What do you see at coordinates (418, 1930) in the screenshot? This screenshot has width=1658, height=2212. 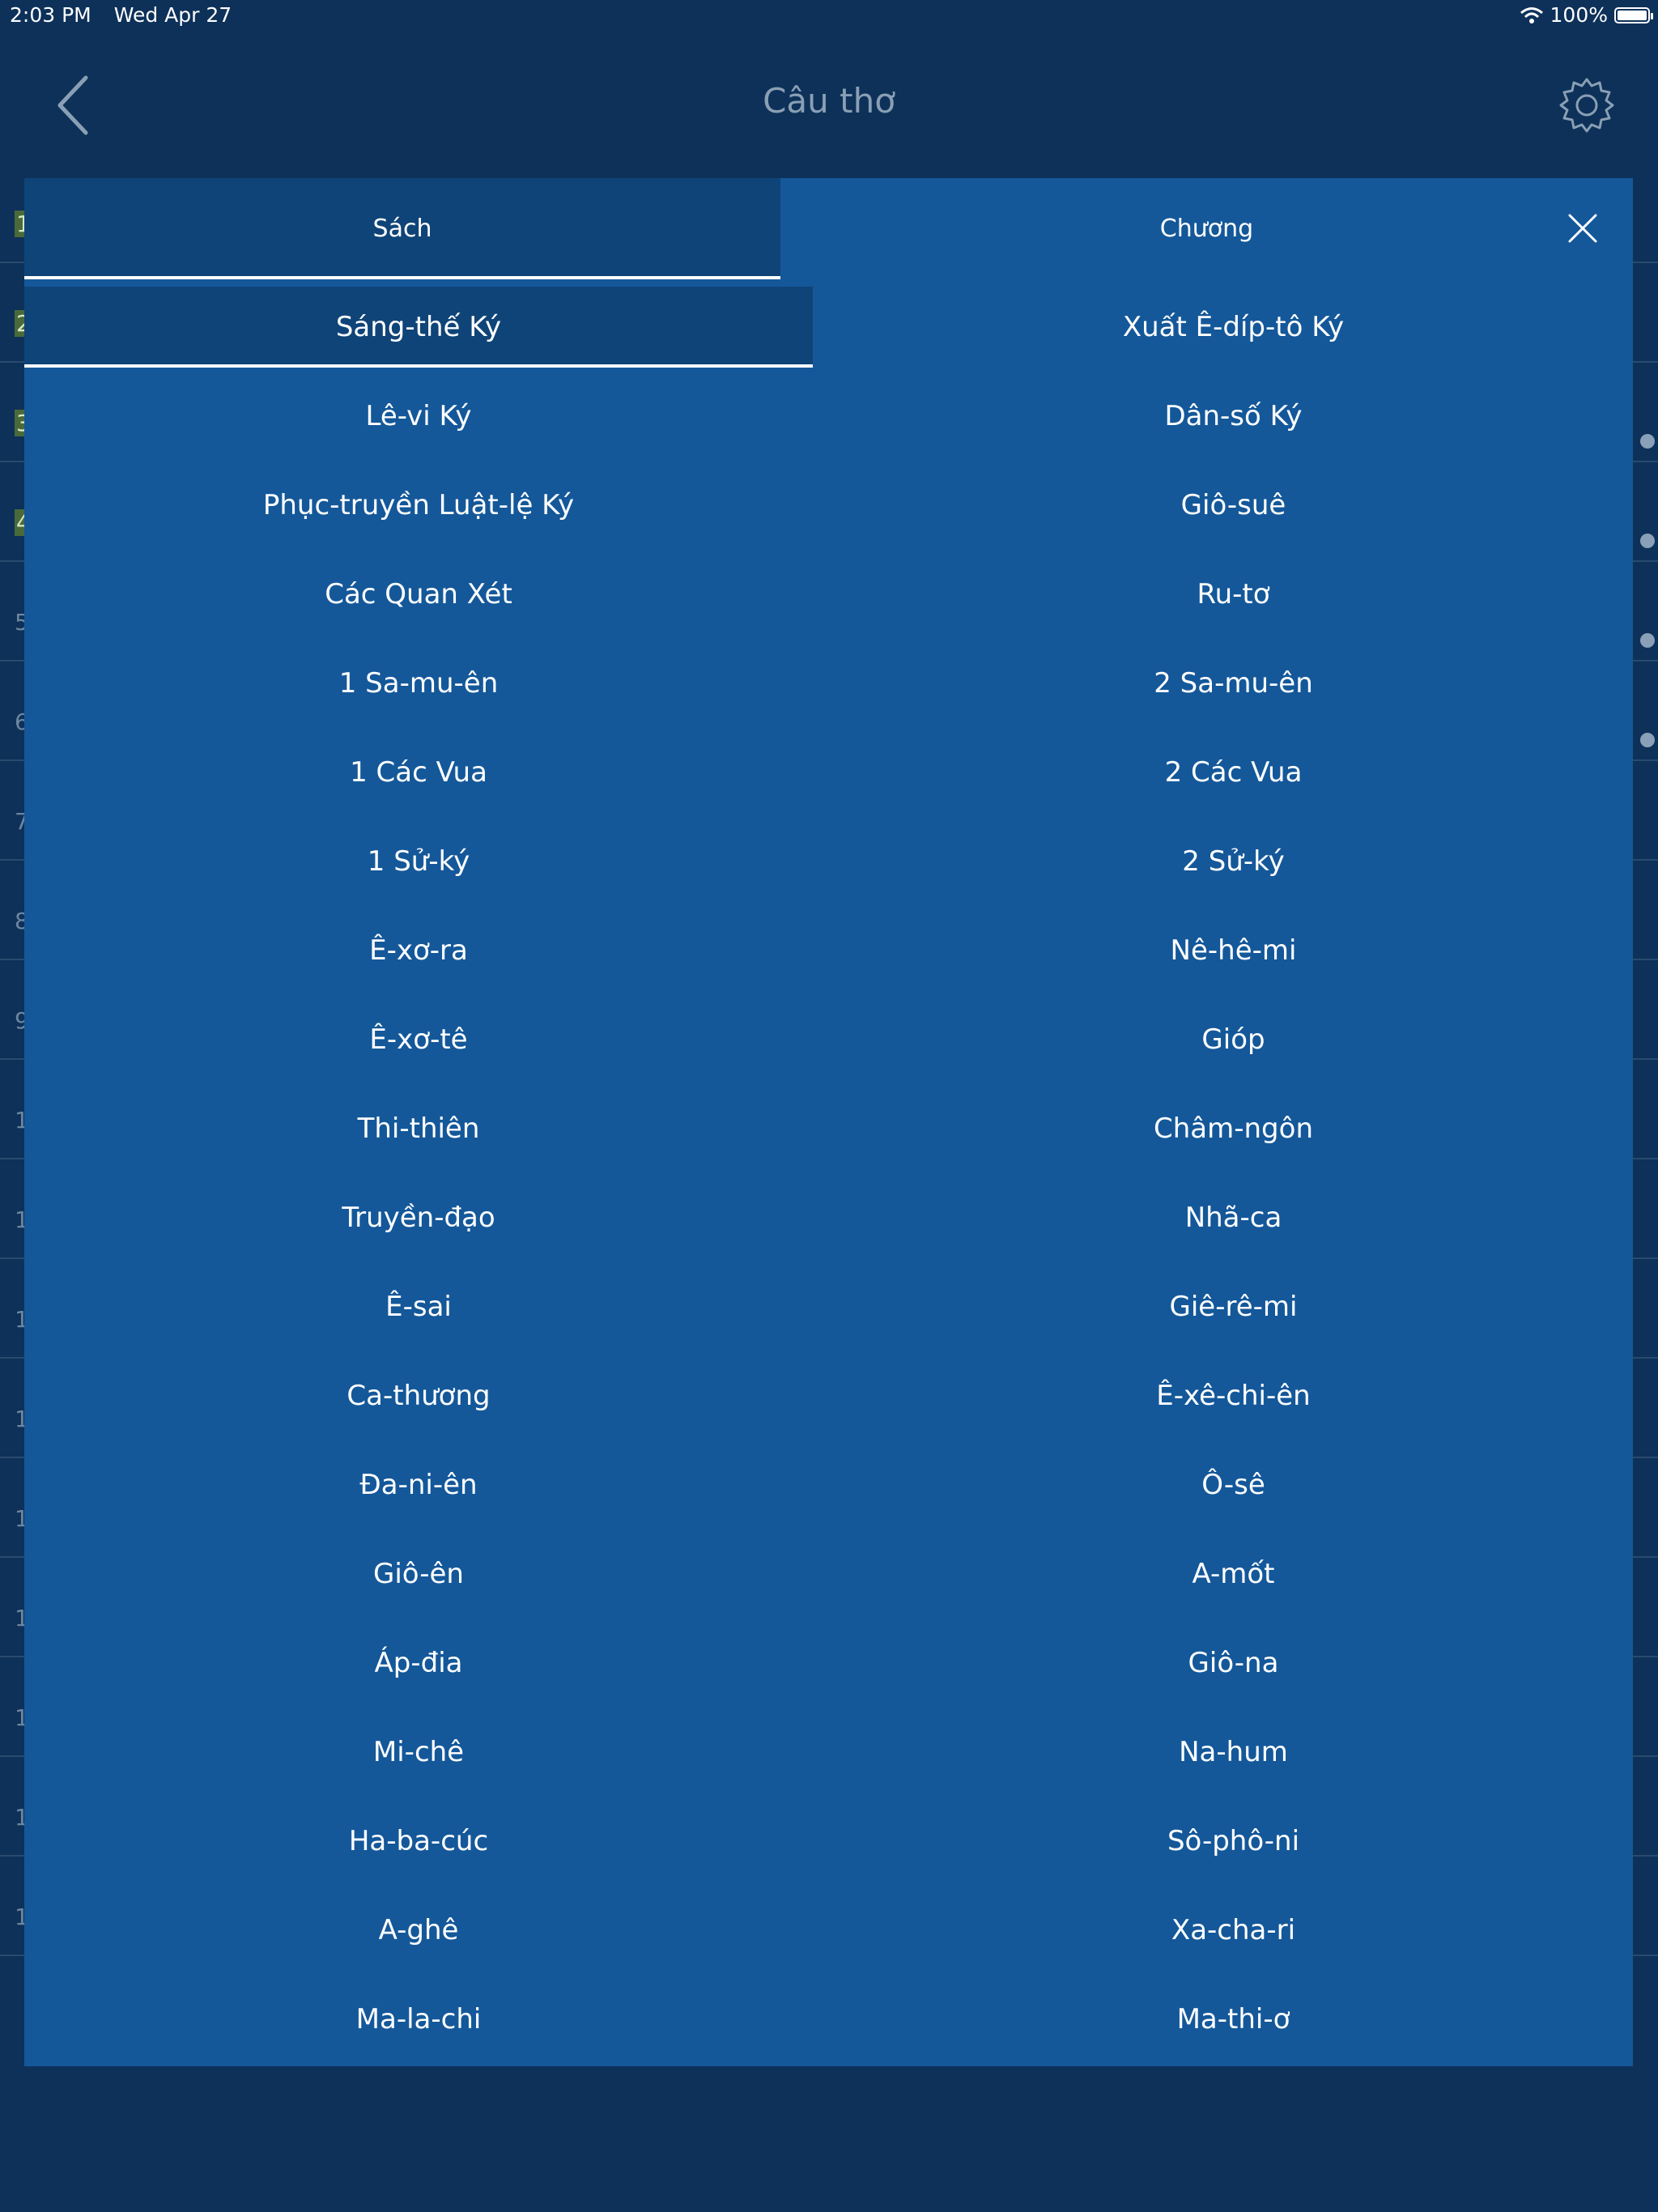 I see `book-item: A-ghê` at bounding box center [418, 1930].